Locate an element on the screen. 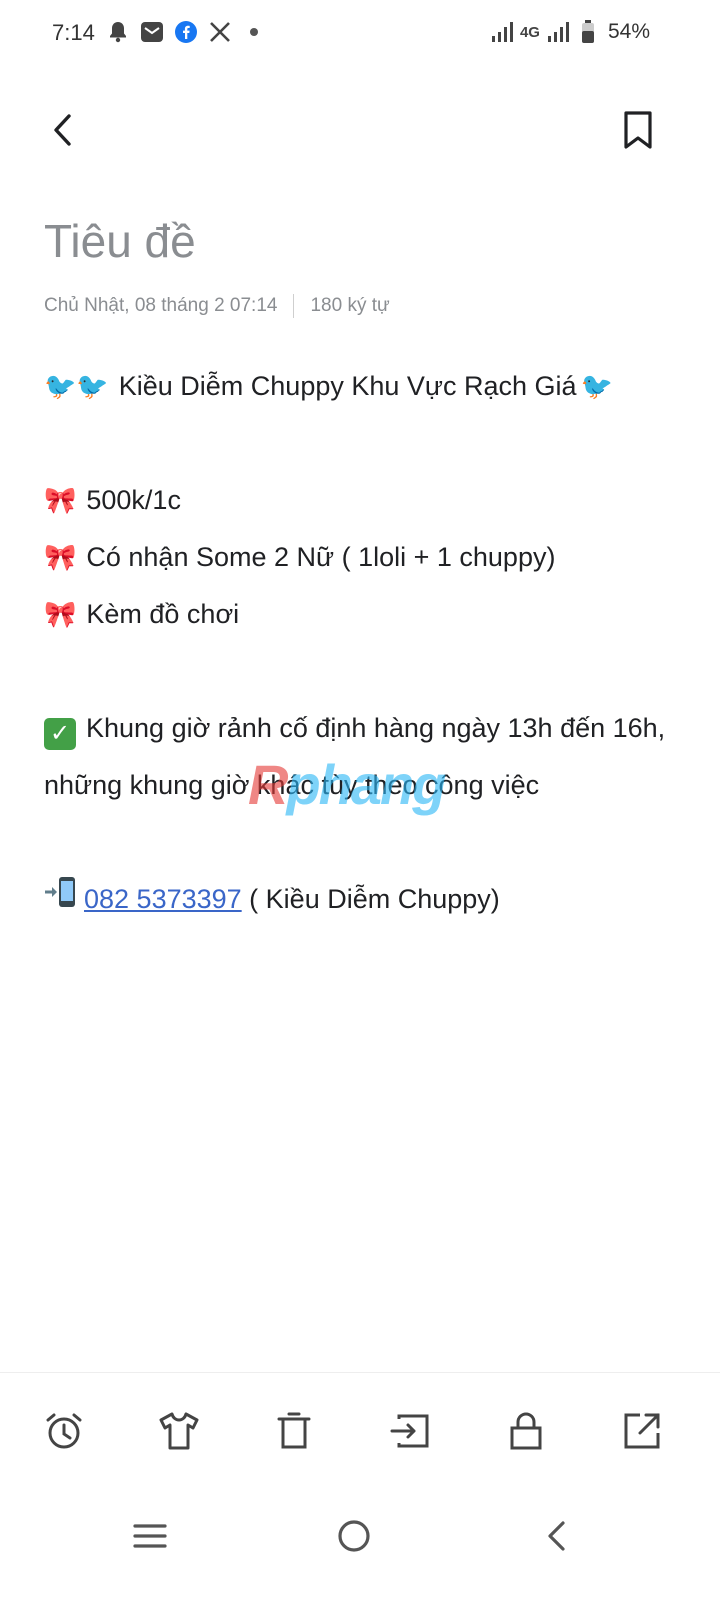 This screenshot has width=720, height=1600. battery-icon is located at coordinates (588, 32).